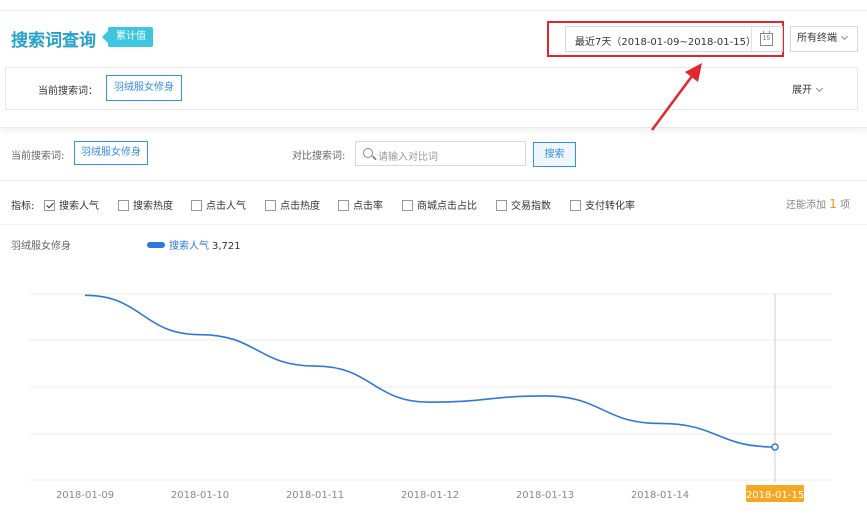 Image resolution: width=867 pixels, height=517 pixels. Describe the element at coordinates (775, 447) in the screenshot. I see `data-point` at that location.